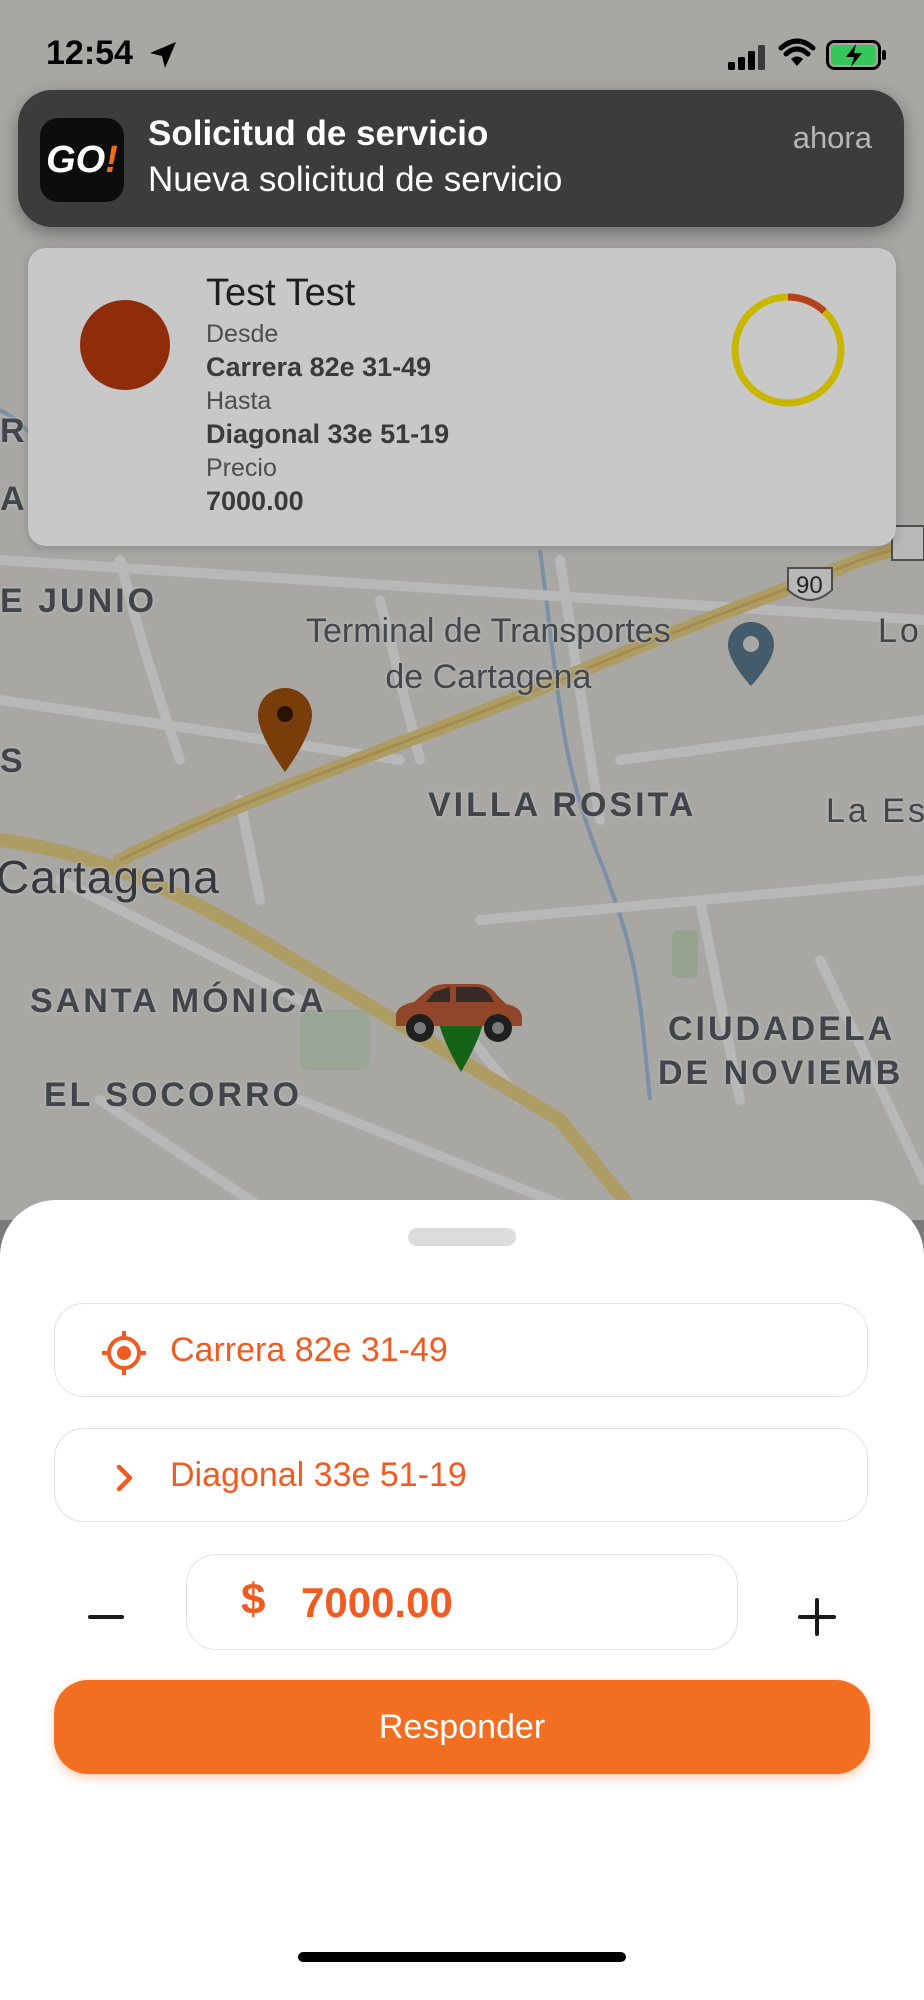 This screenshot has width=924, height=2000. What do you see at coordinates (124, 1353) in the screenshot?
I see `target-location-icon` at bounding box center [124, 1353].